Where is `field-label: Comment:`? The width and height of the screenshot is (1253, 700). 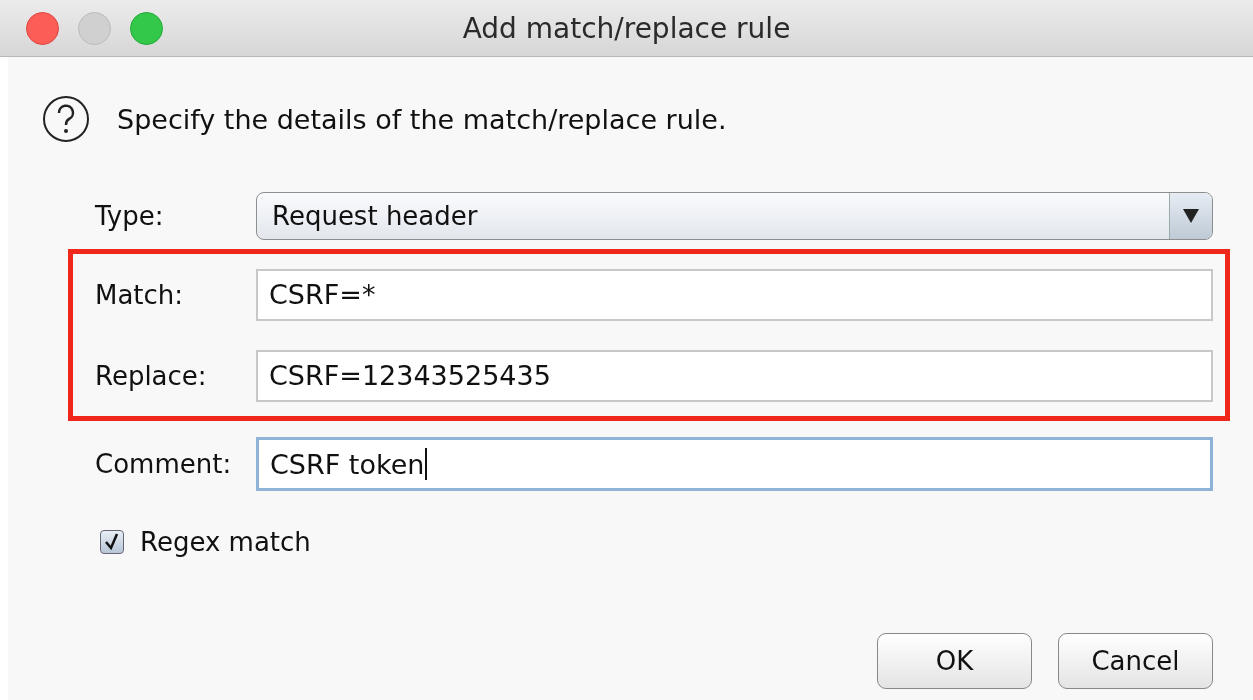 field-label: Comment: is located at coordinates (164, 464).